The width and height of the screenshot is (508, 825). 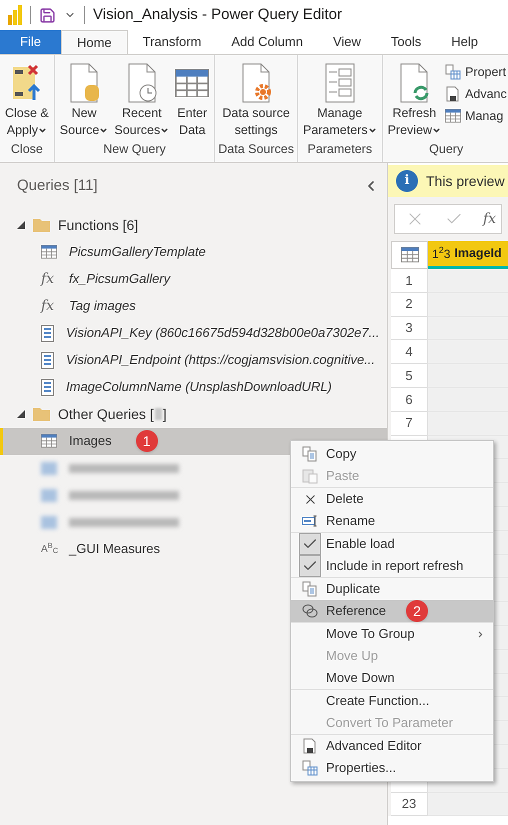 I want to click on ribbon-group-label: Parameters, so click(x=339, y=149).